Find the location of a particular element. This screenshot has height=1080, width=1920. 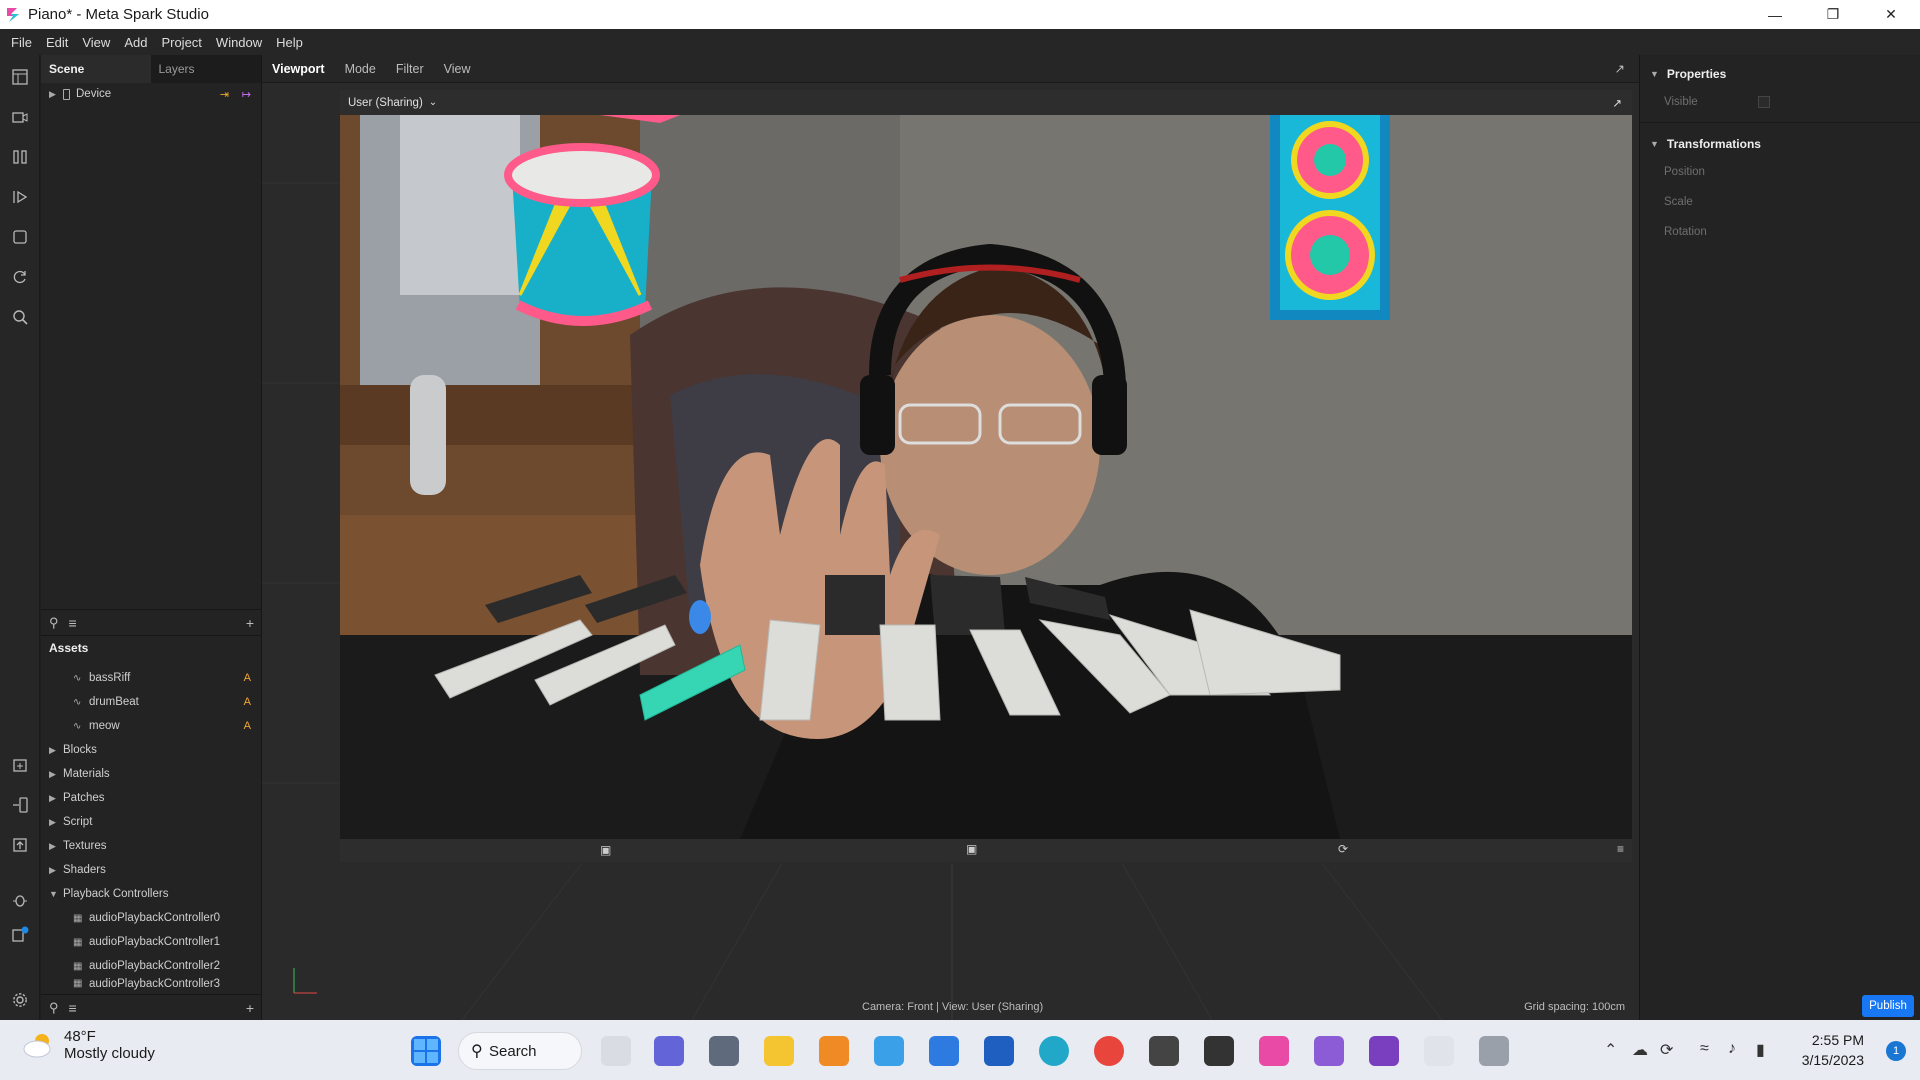

clock: 2:55 PM 3/15/2023 is located at coordinates (1833, 1050).